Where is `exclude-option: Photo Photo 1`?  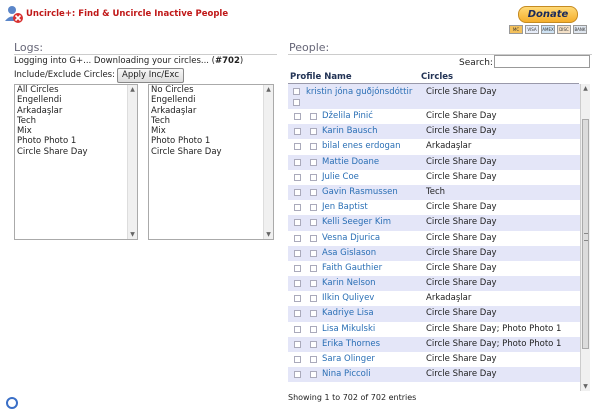 exclude-option: Photo Photo 1 is located at coordinates (211, 141).